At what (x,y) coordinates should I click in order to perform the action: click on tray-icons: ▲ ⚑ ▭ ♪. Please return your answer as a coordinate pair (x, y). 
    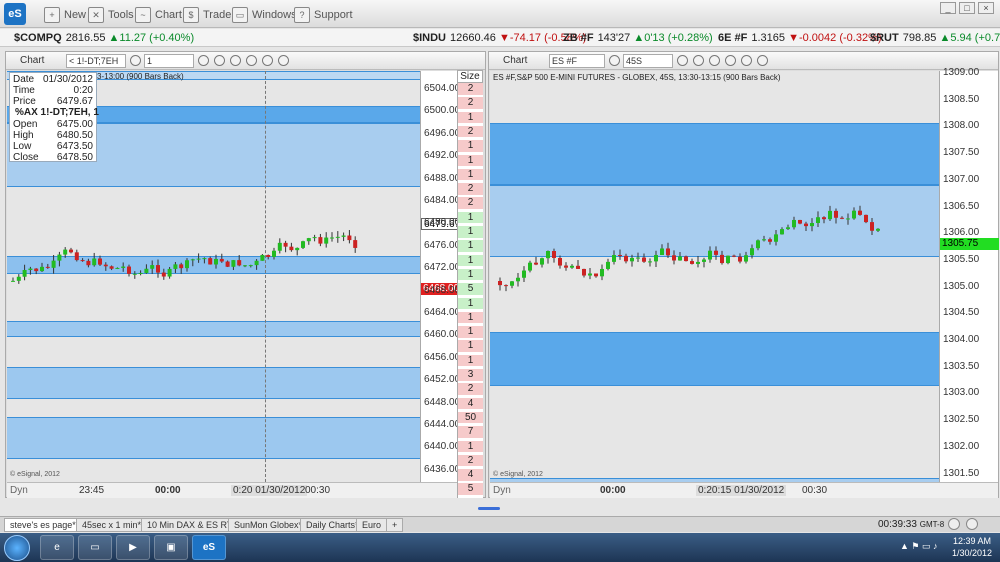
    Looking at the image, I should click on (918, 546).